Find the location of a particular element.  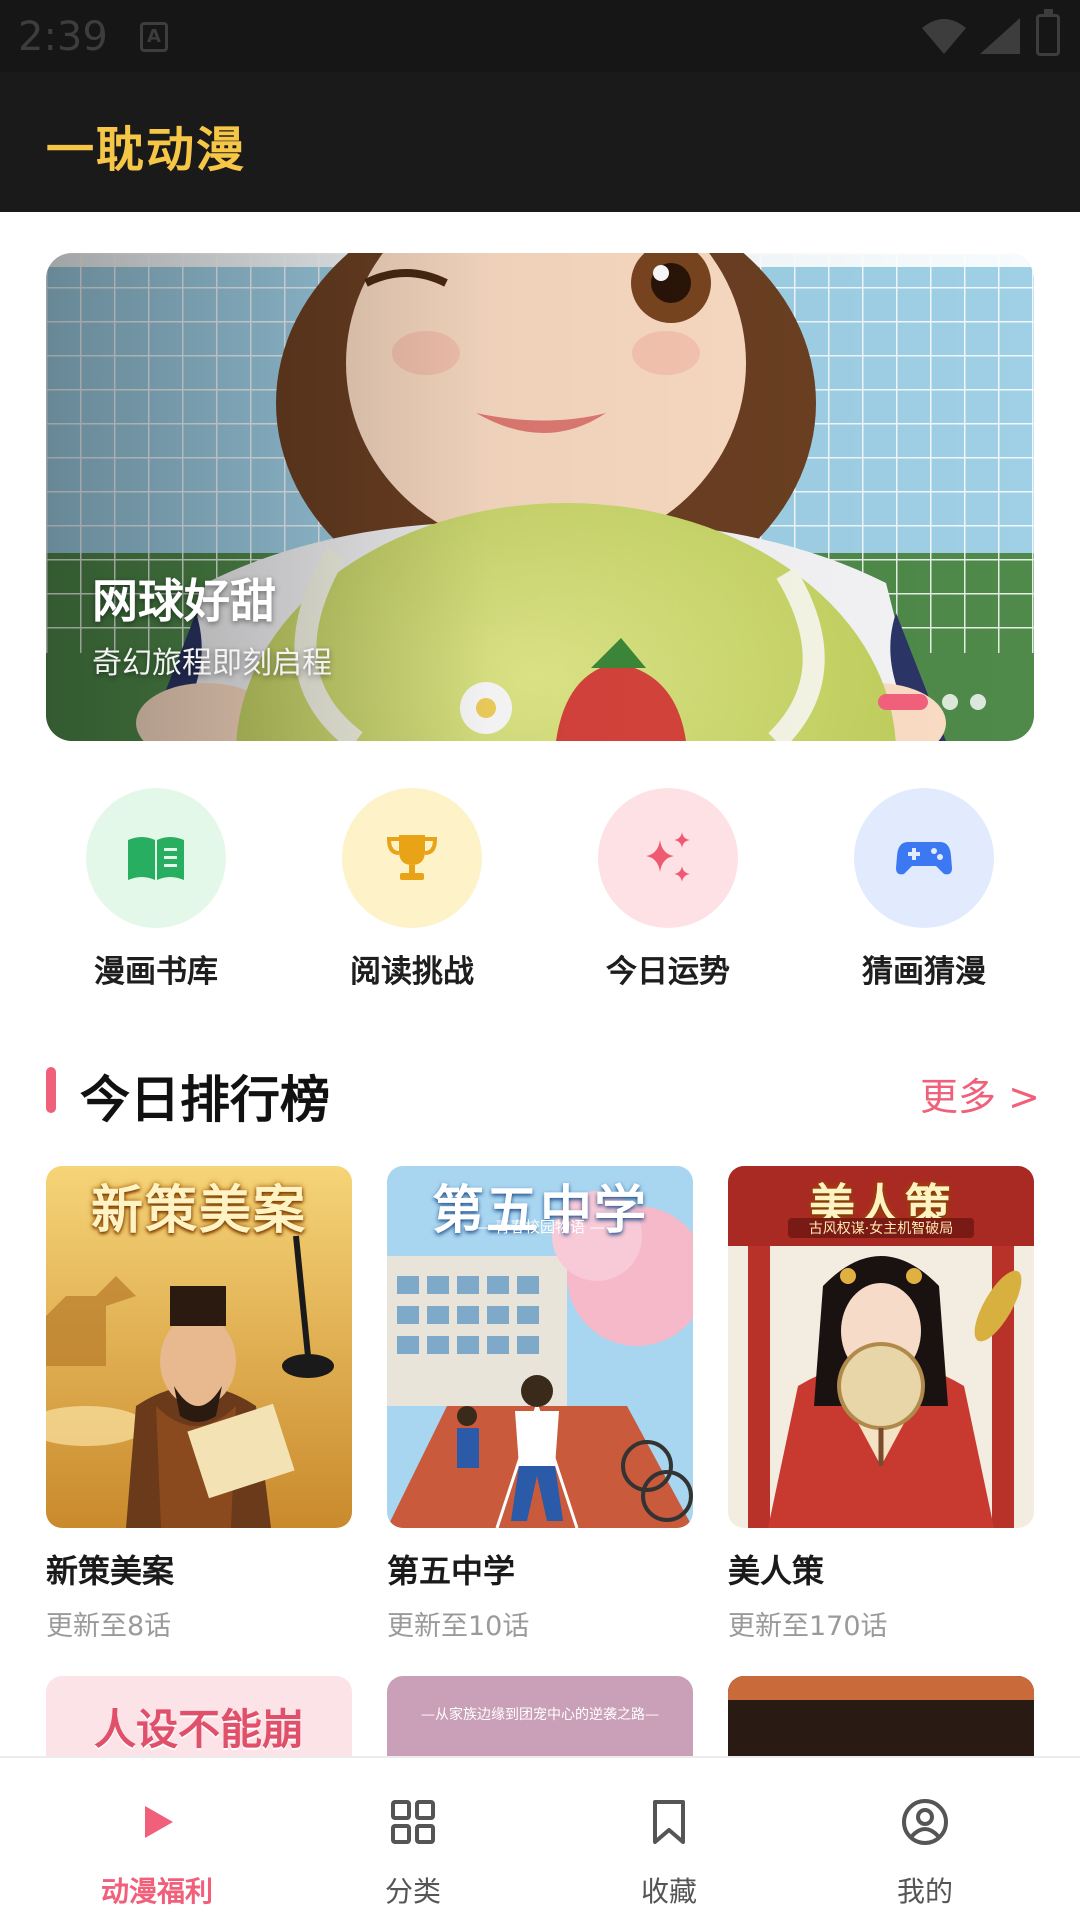

bottom-nav: 动漫福利 分类 收藏 我的 is located at coordinates (540, 1838).